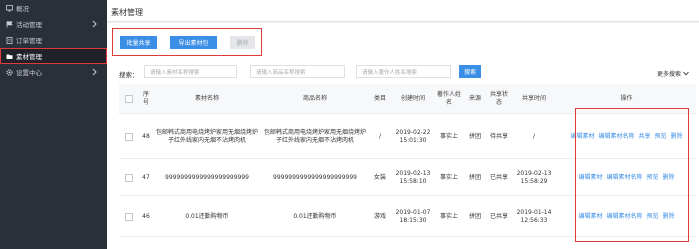  Describe the element at coordinates (53, 8) in the screenshot. I see `sidebar-item-overview: 概况` at that location.